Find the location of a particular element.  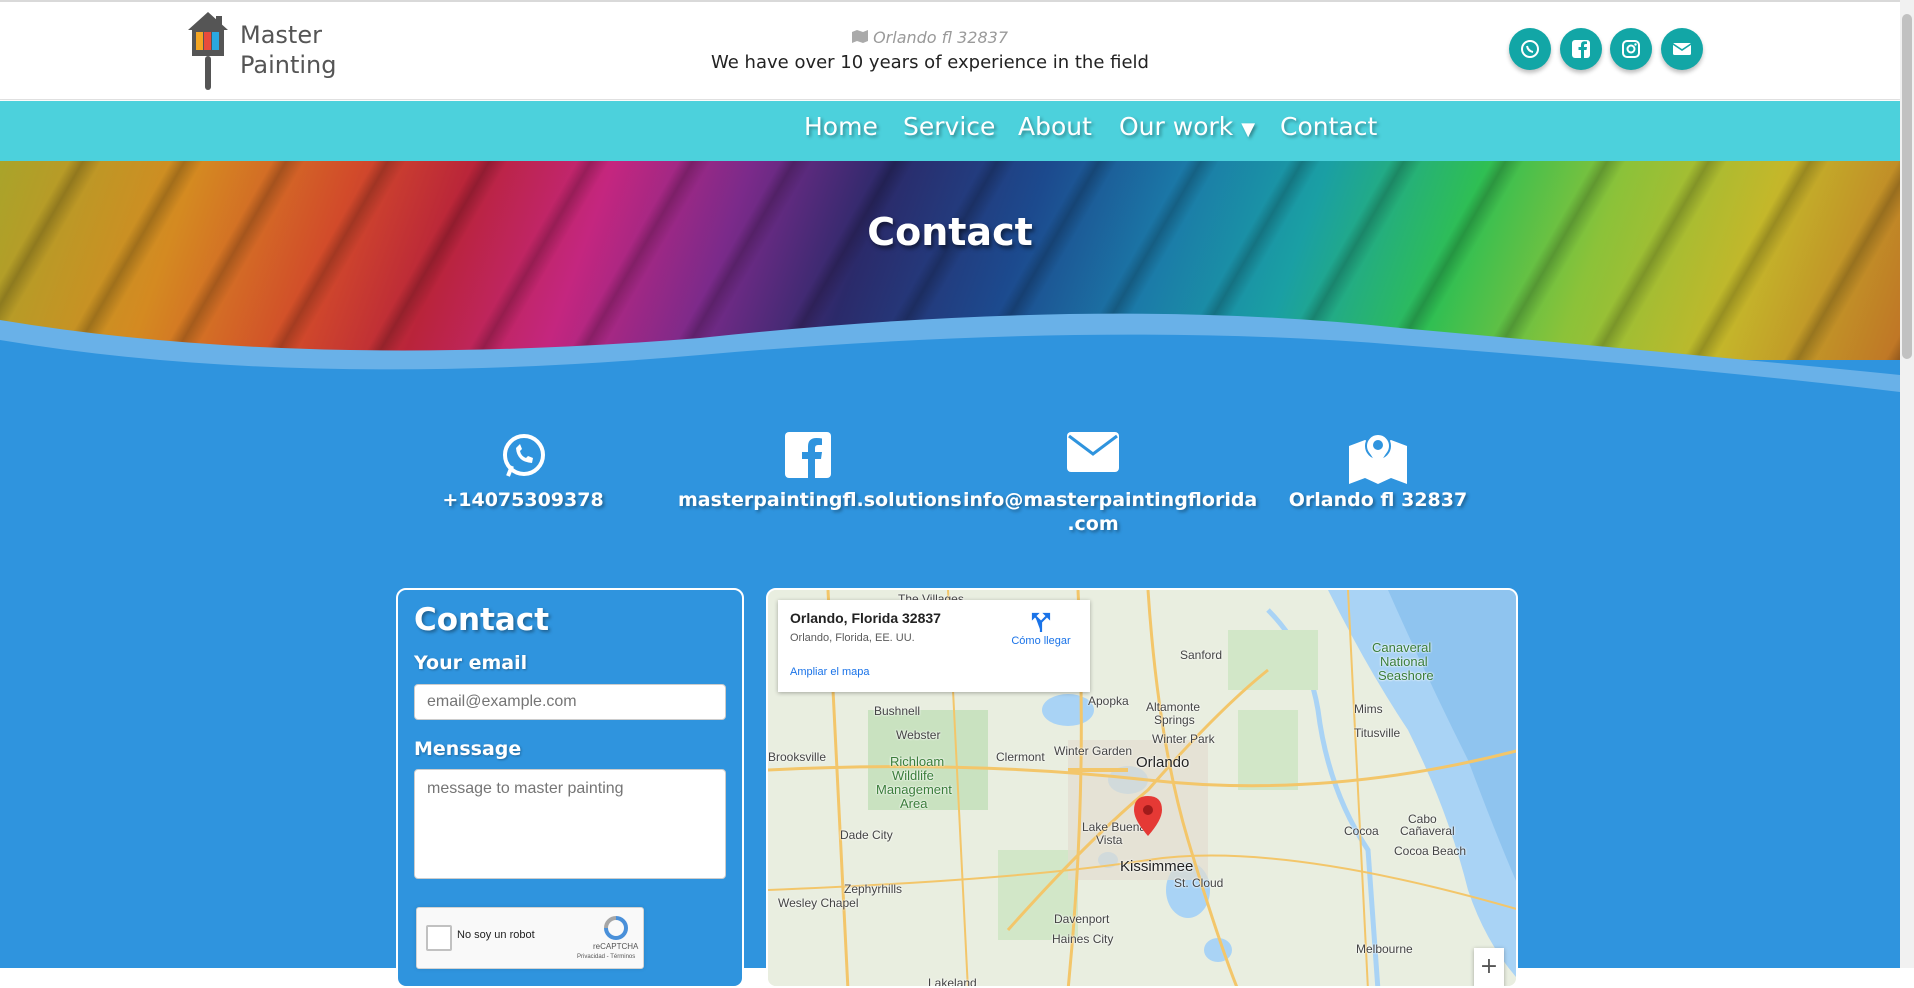

contact-email-line-1: info@masterpaintingflorida is located at coordinates (1110, 500).